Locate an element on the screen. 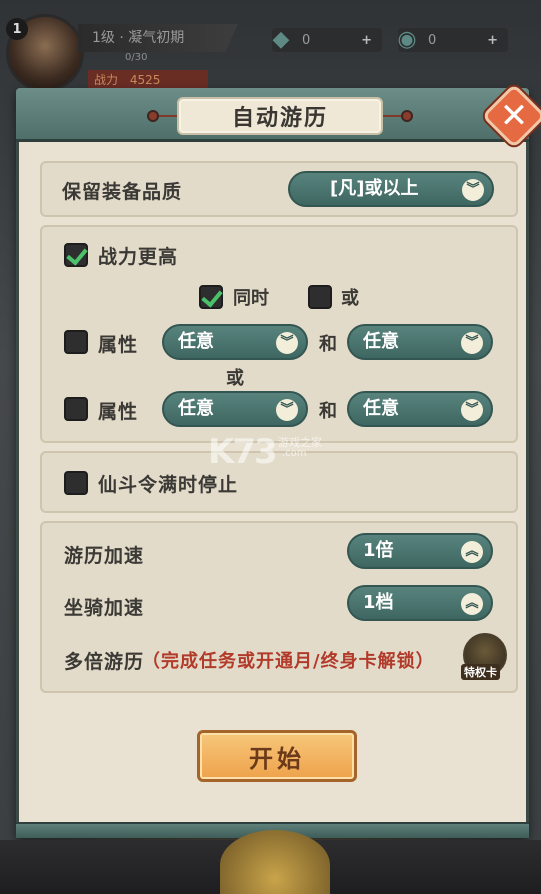  multi-travel-unlock-hint: （完成任务或开通月/终身卡解锁） is located at coordinates (288, 661).